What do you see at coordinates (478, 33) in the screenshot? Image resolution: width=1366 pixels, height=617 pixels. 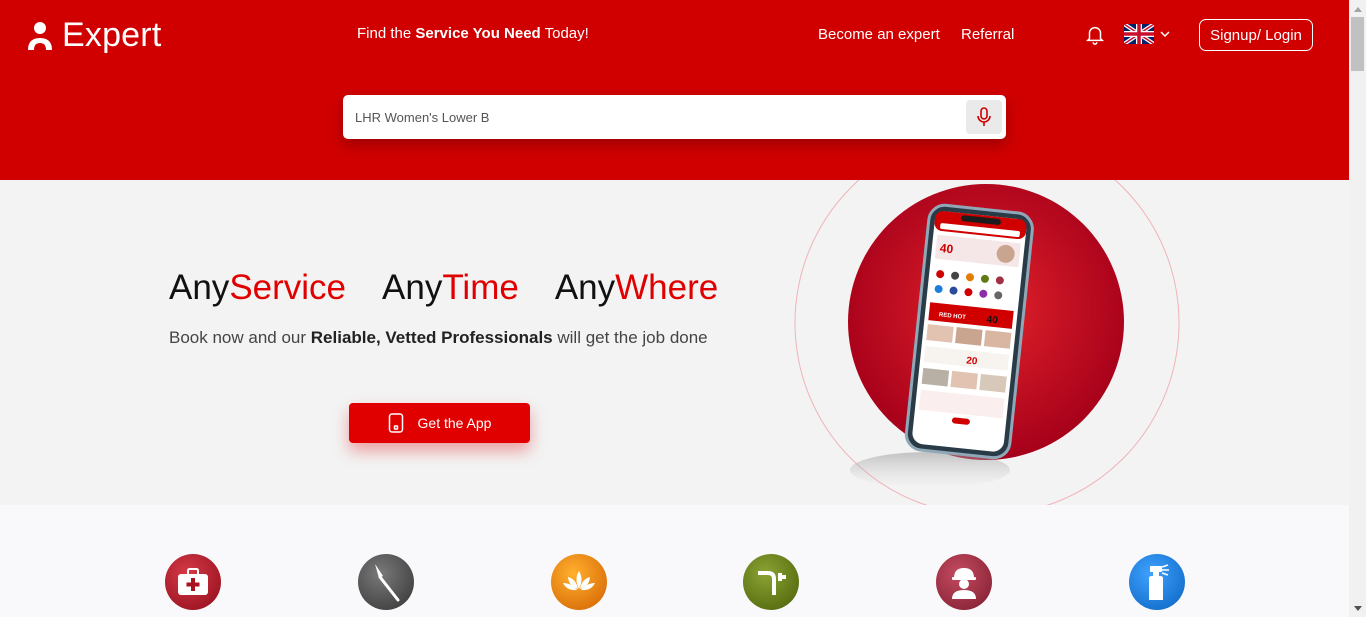 I see `tagline-bold: Service You Need` at bounding box center [478, 33].